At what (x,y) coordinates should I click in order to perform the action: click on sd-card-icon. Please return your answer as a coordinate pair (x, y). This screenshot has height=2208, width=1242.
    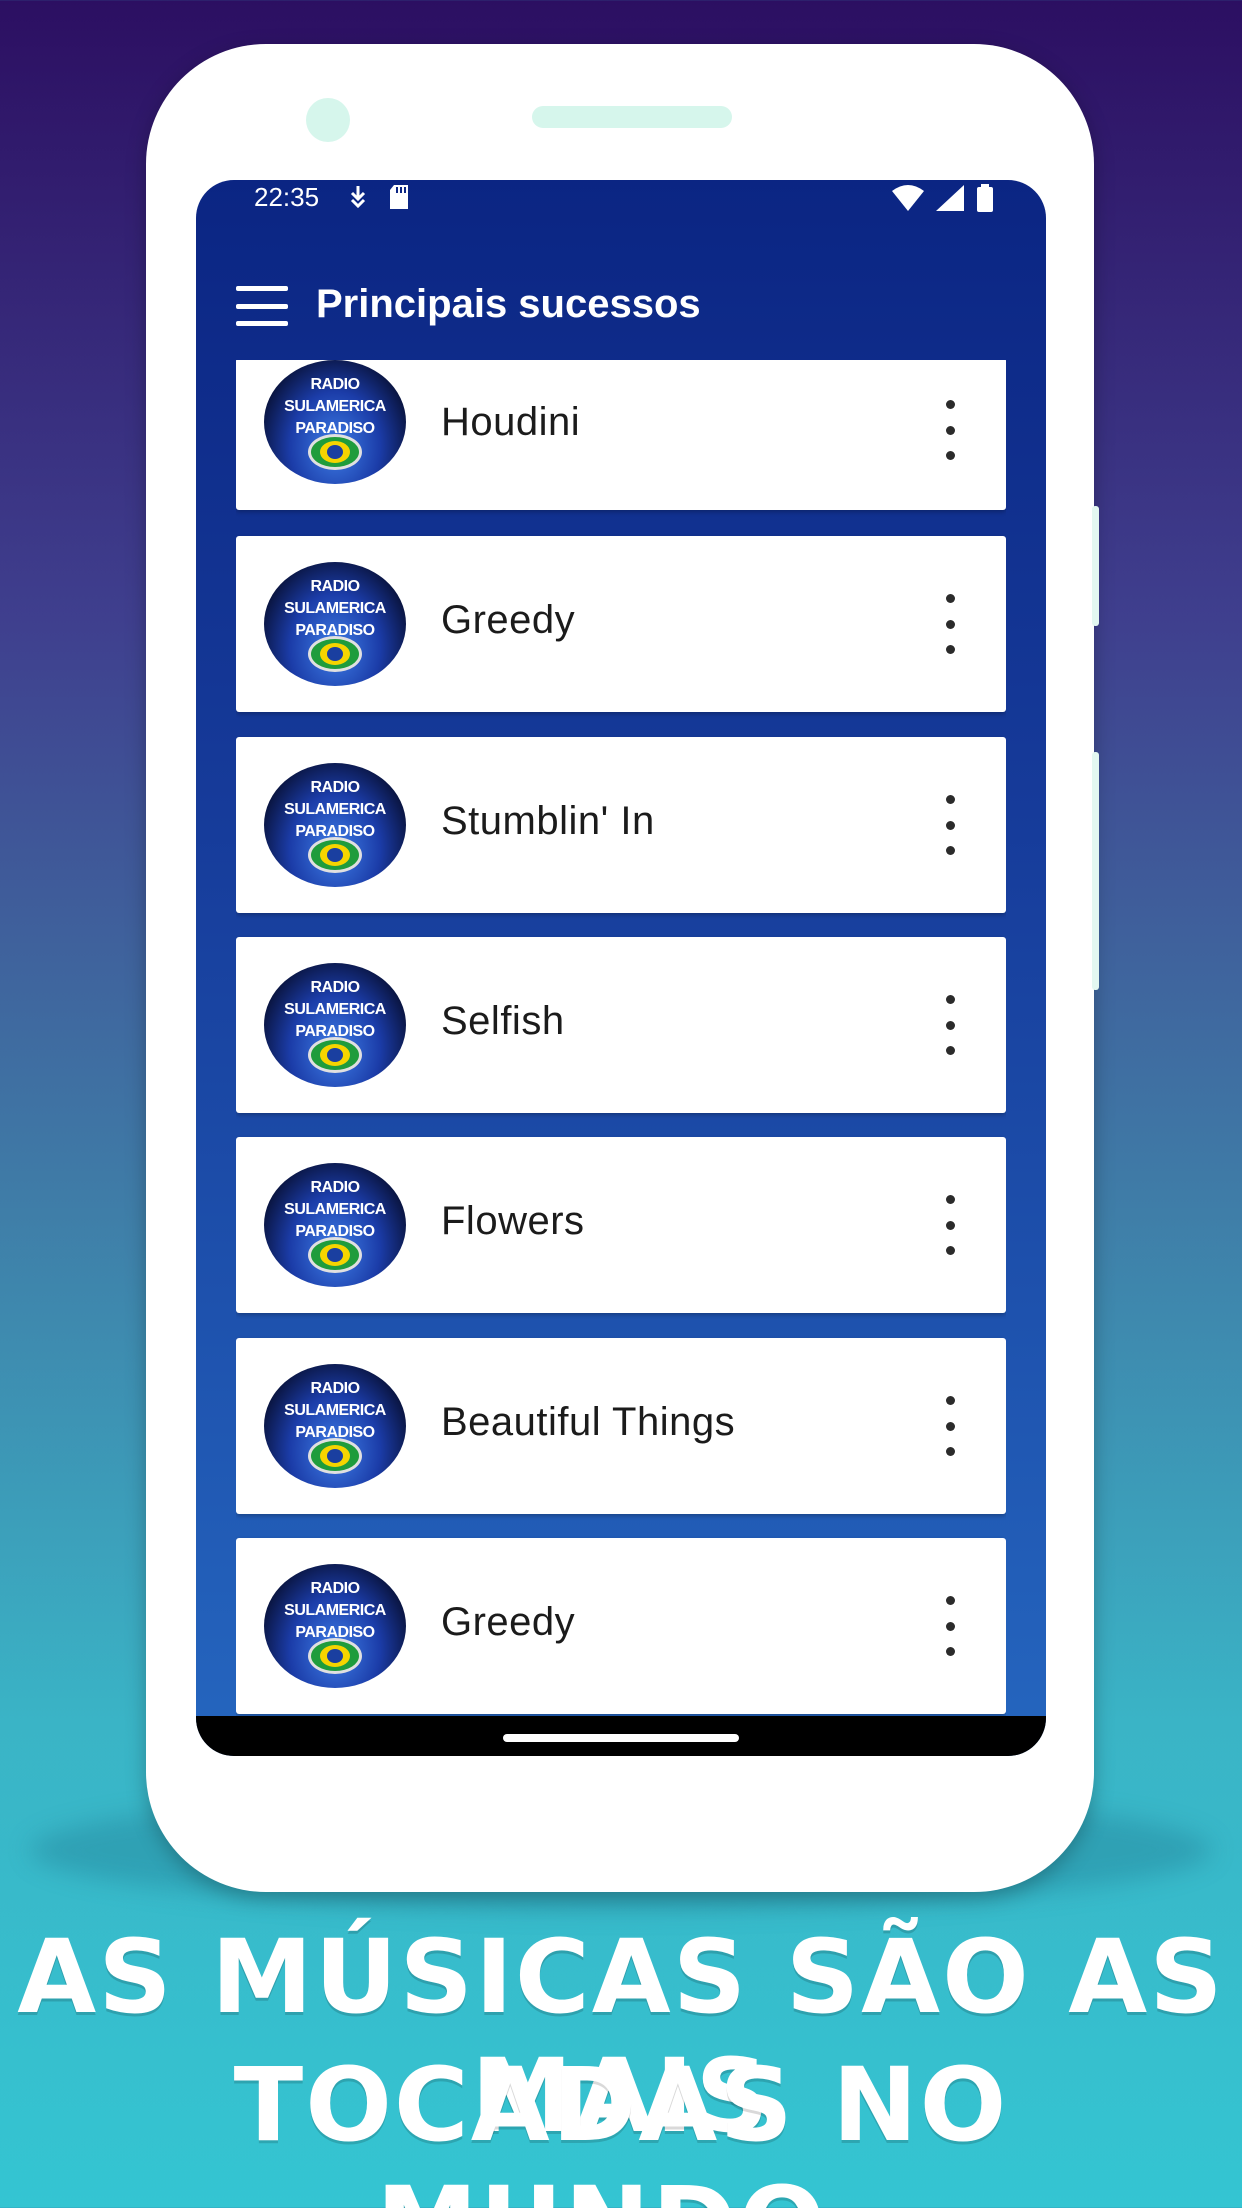
    Looking at the image, I should click on (399, 197).